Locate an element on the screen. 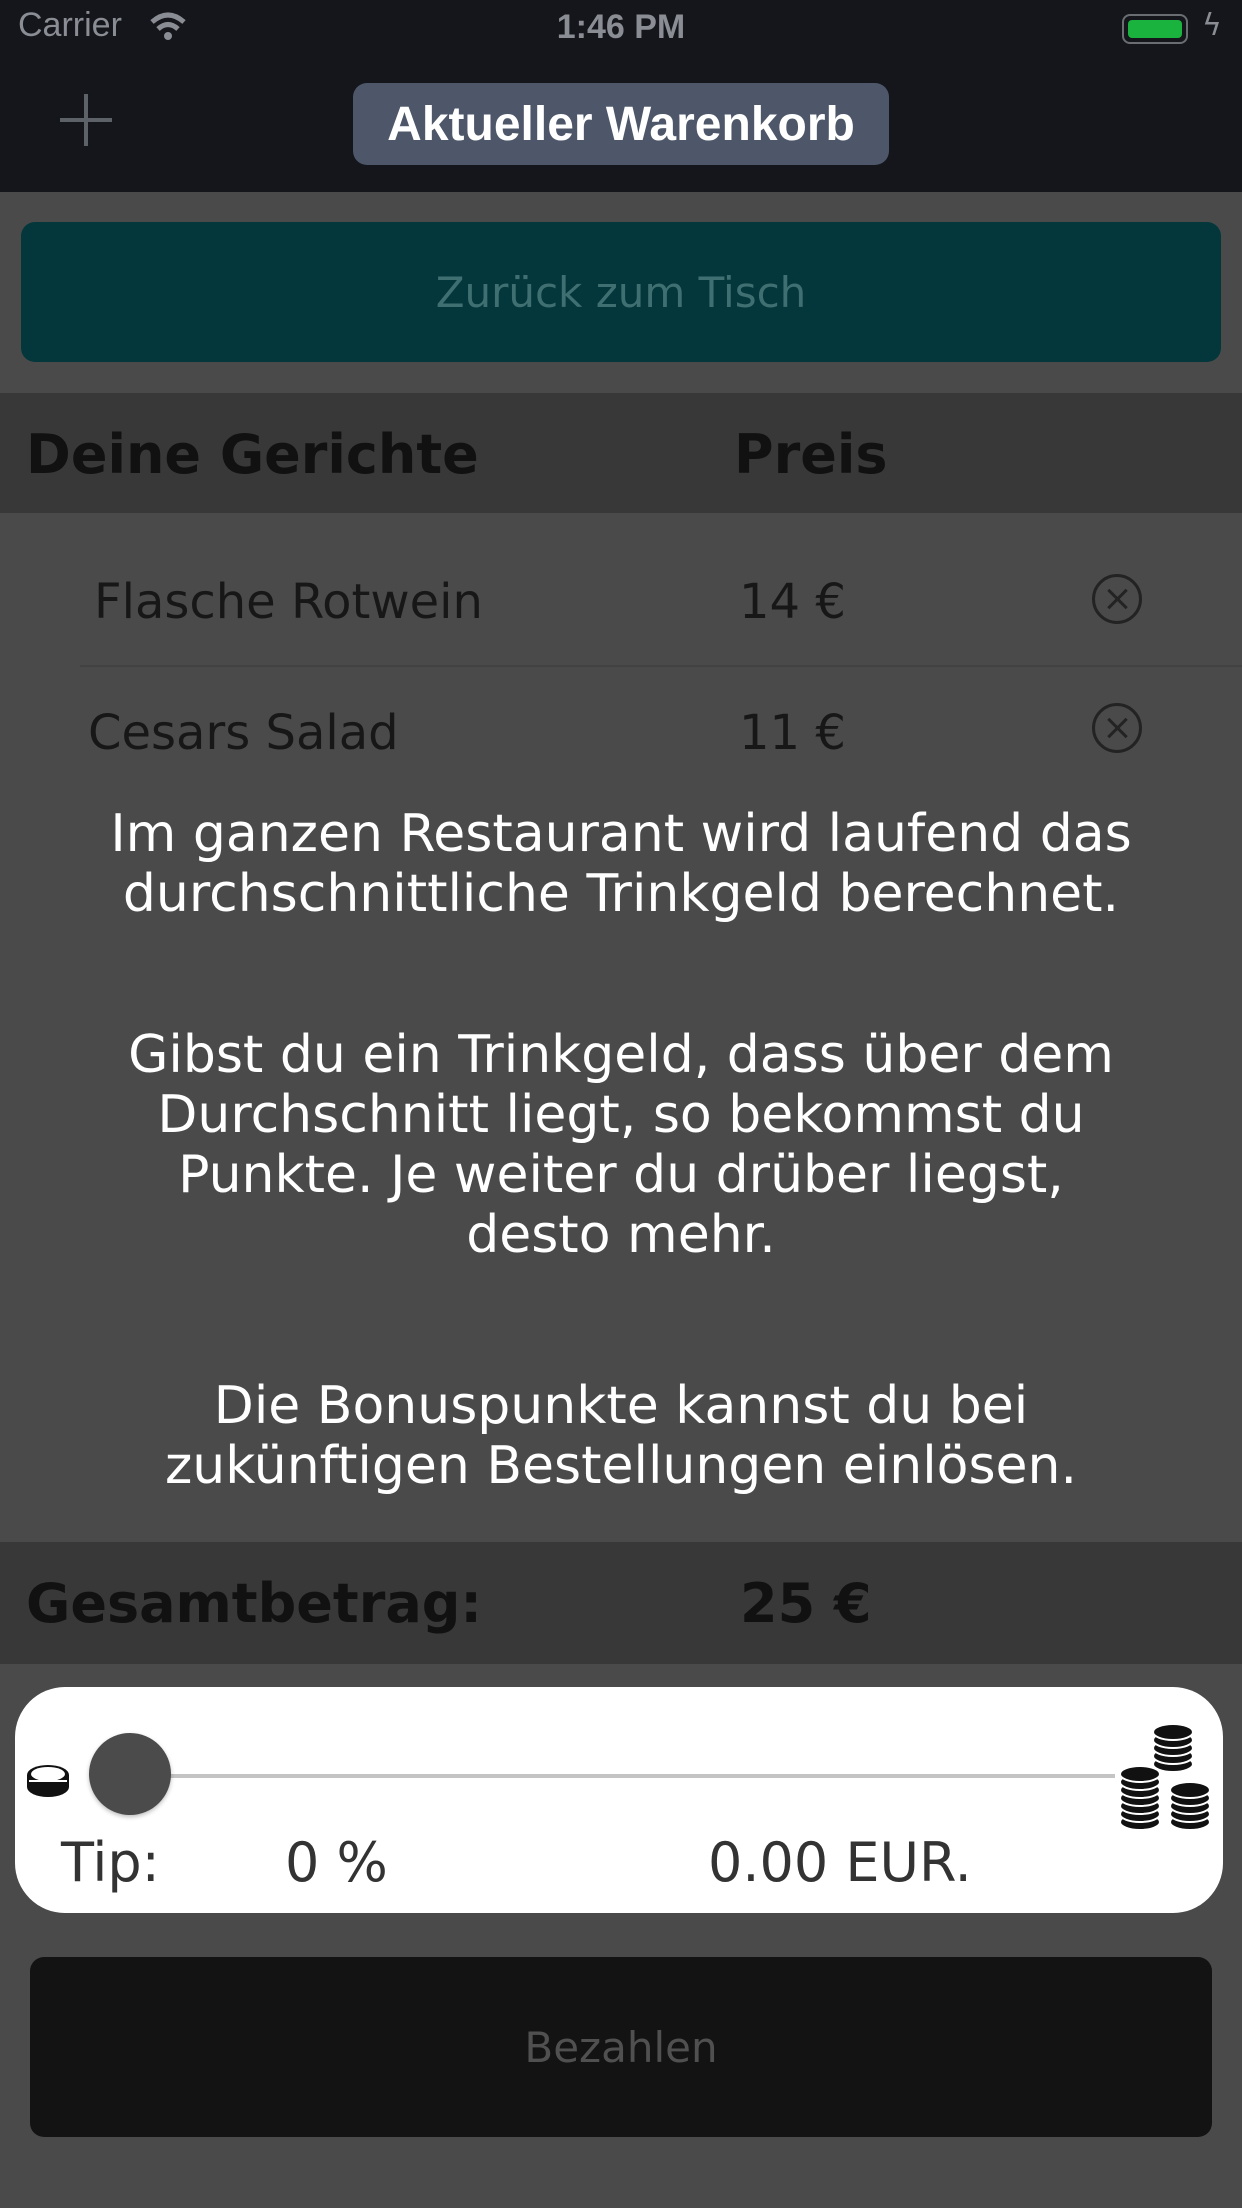 The width and height of the screenshot is (1242, 2208). total-value: 25 € is located at coordinates (806, 1603).